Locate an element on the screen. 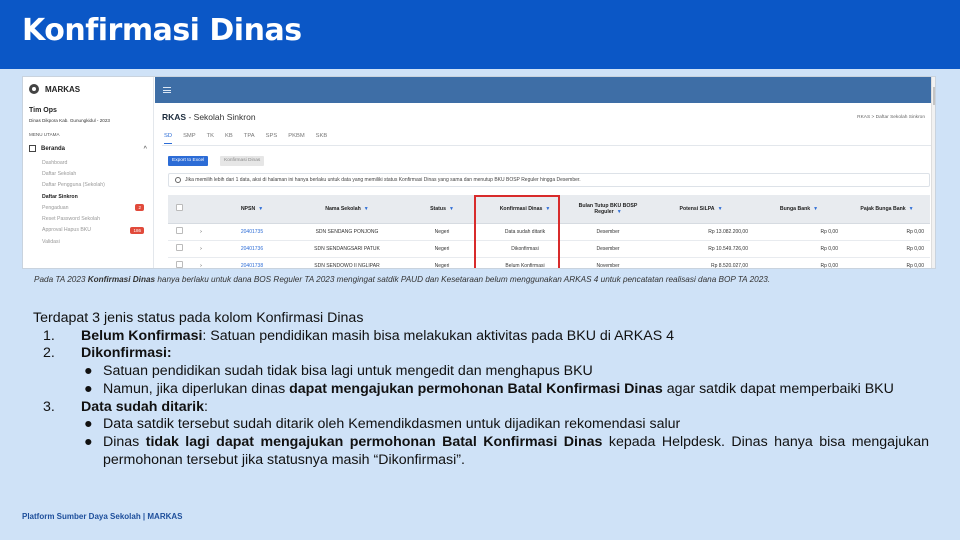 Image resolution: width=960 pixels, height=540 pixels. menu-icon is located at coordinates (167, 90).